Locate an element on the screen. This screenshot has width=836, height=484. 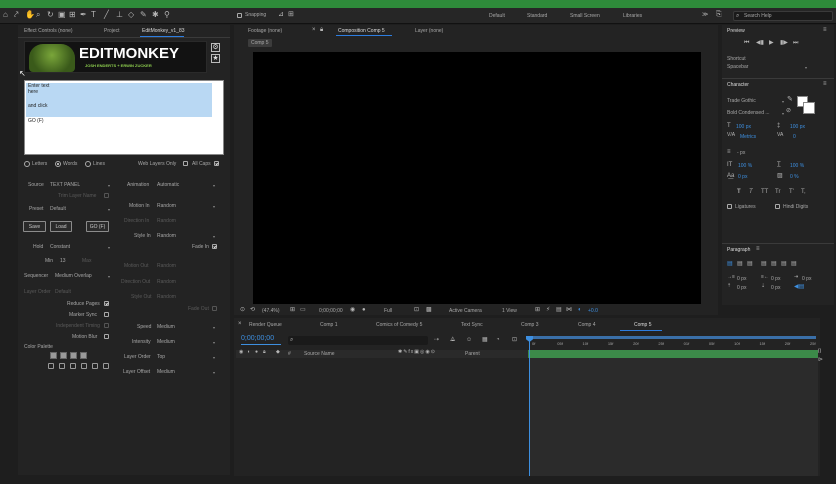
step-forward-icon: ▮▶ is located at coordinates (784, 43).